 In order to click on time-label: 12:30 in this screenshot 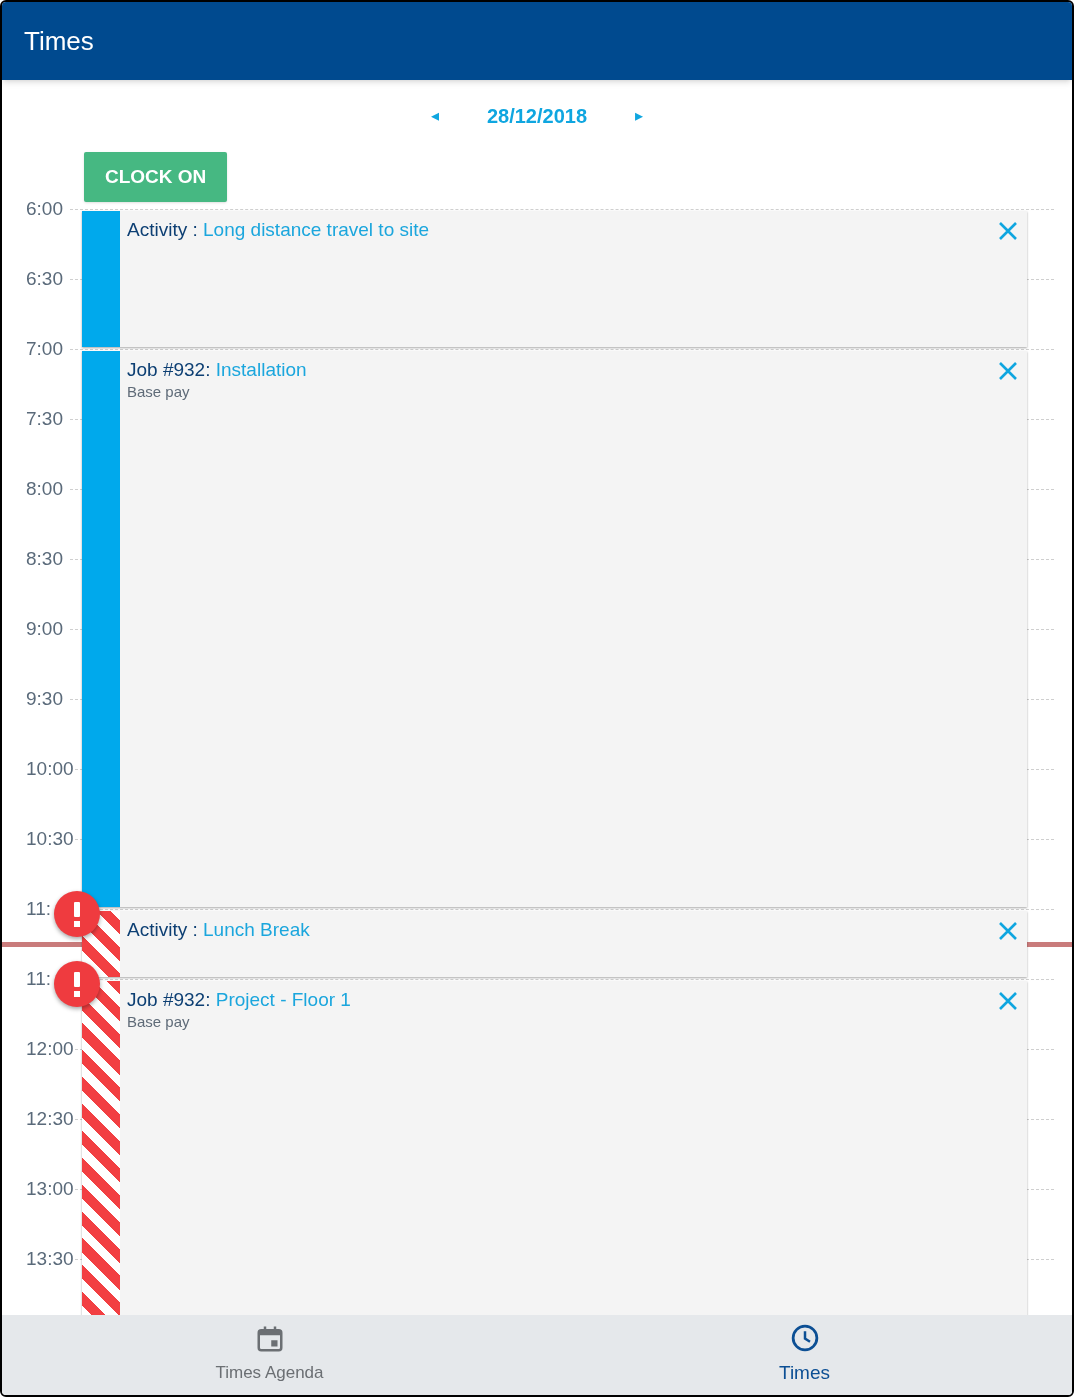, I will do `click(50, 1118)`.